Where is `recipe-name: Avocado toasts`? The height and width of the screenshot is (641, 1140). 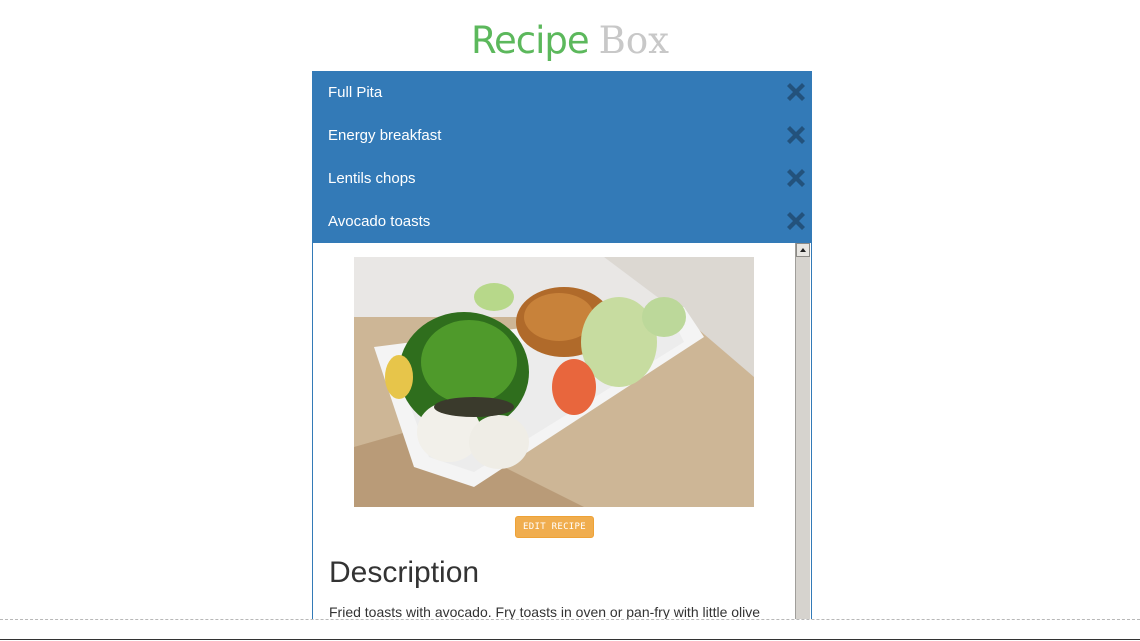 recipe-name: Avocado toasts is located at coordinates (379, 221).